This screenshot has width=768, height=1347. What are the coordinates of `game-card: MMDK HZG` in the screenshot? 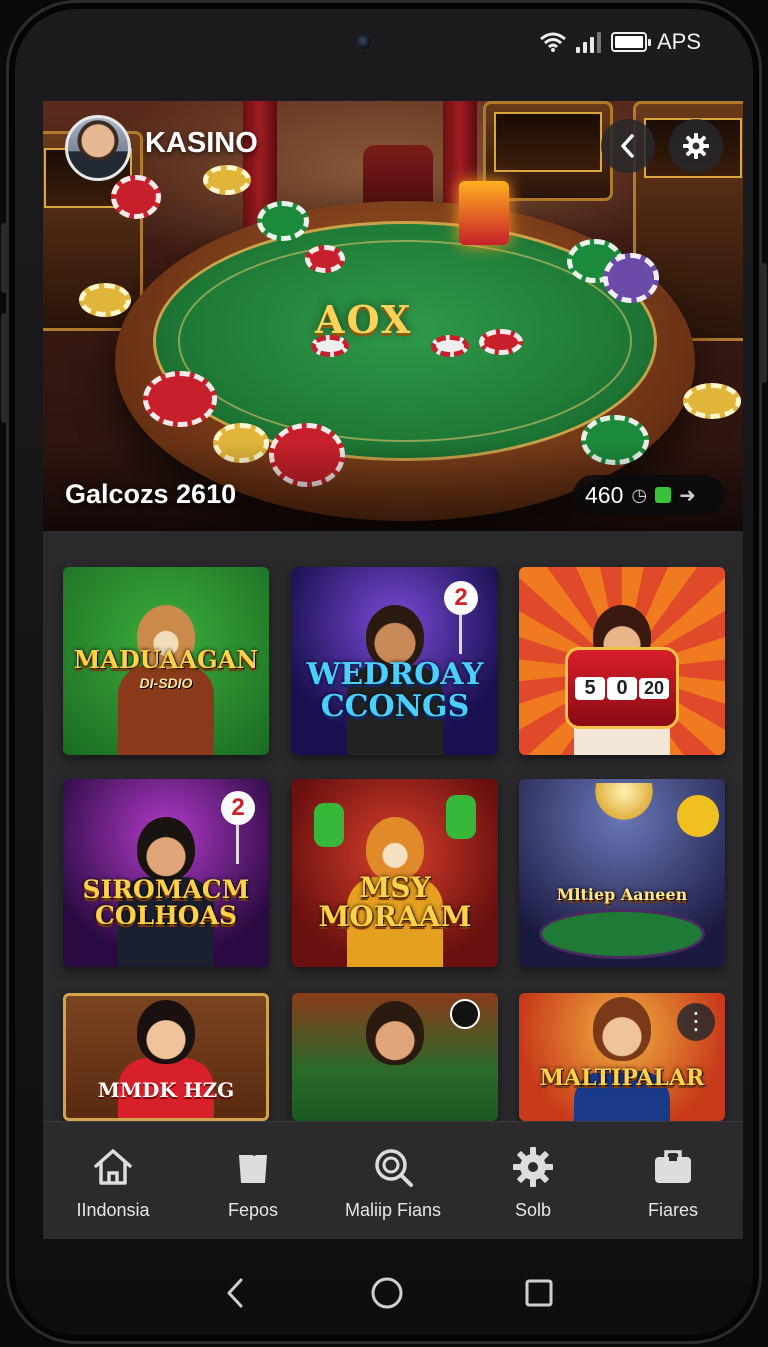 It's located at (166, 1057).